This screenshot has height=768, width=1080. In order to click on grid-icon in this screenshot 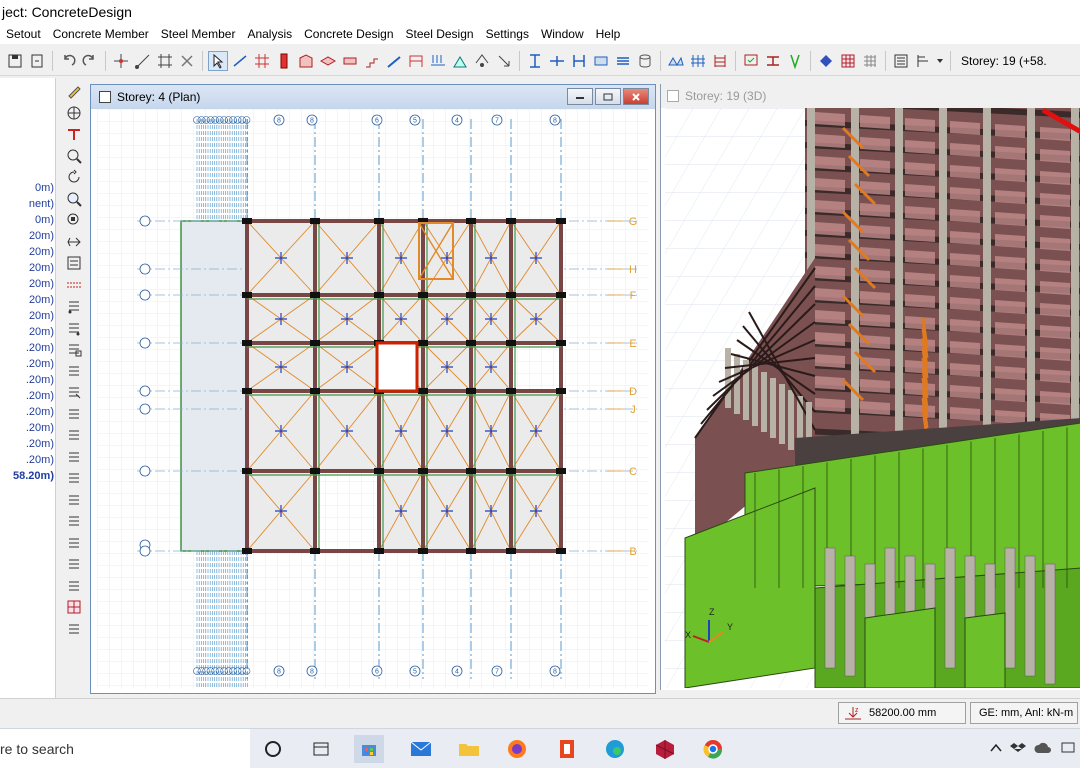, I will do `click(165, 61)`.